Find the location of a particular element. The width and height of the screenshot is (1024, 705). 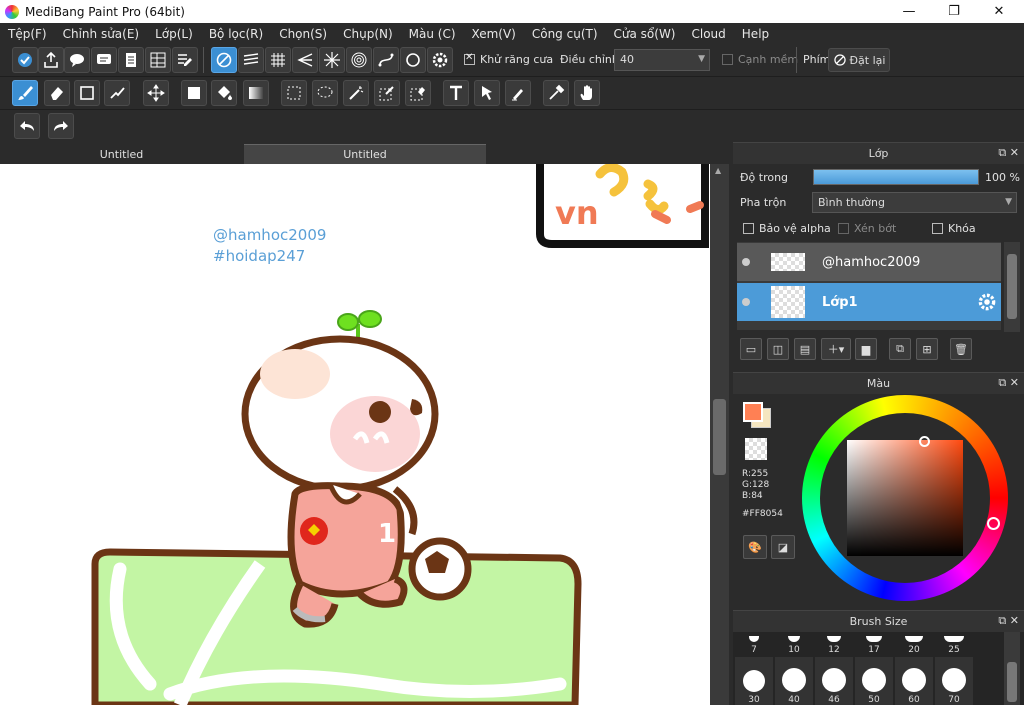

menu-filter: Bộ lọc(R) is located at coordinates (236, 34).